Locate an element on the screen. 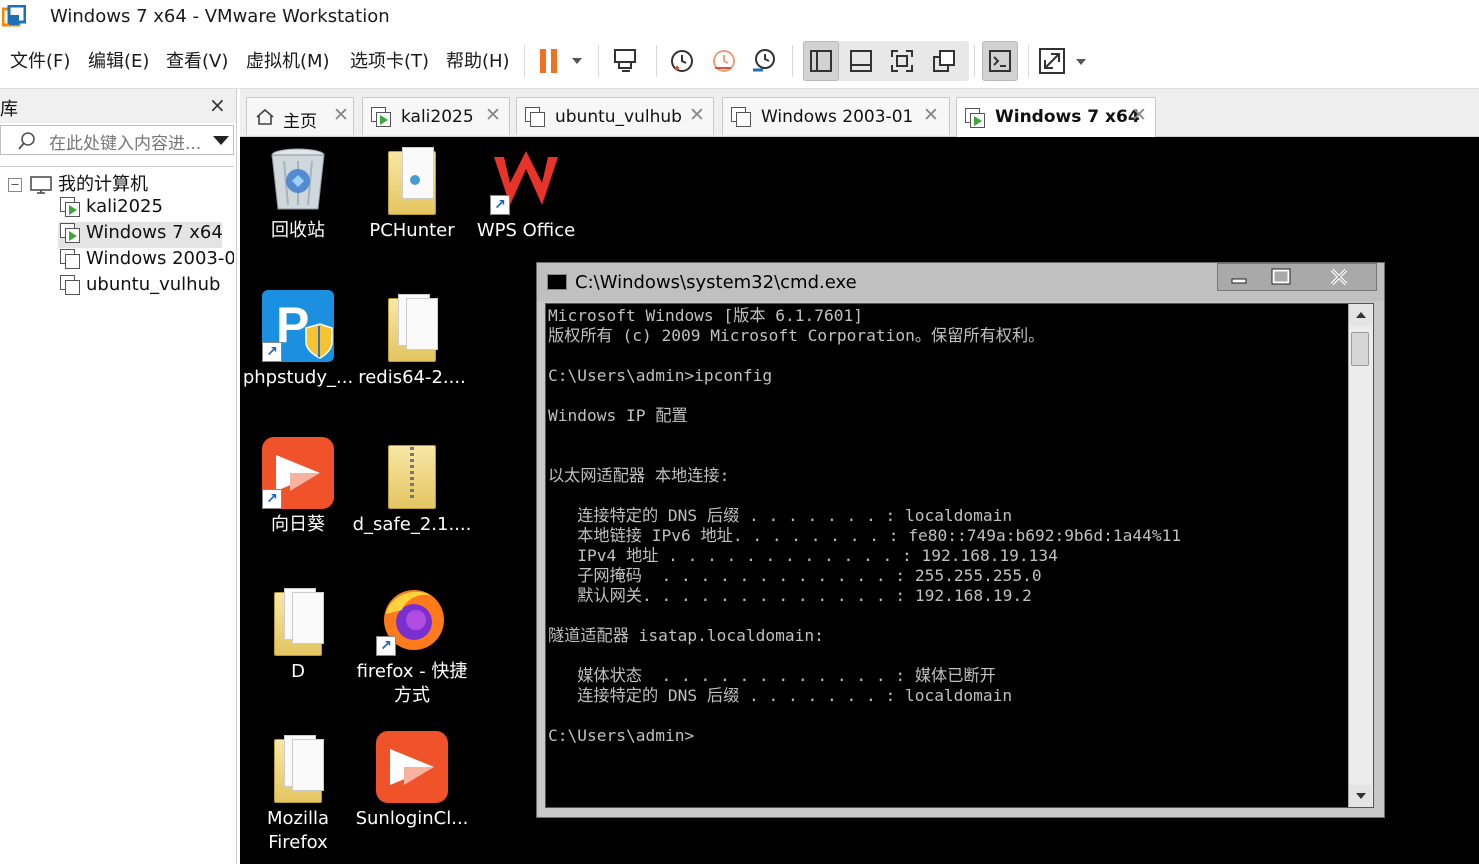 This screenshot has width=1479, height=865. library-title: 库 is located at coordinates (9, 109).